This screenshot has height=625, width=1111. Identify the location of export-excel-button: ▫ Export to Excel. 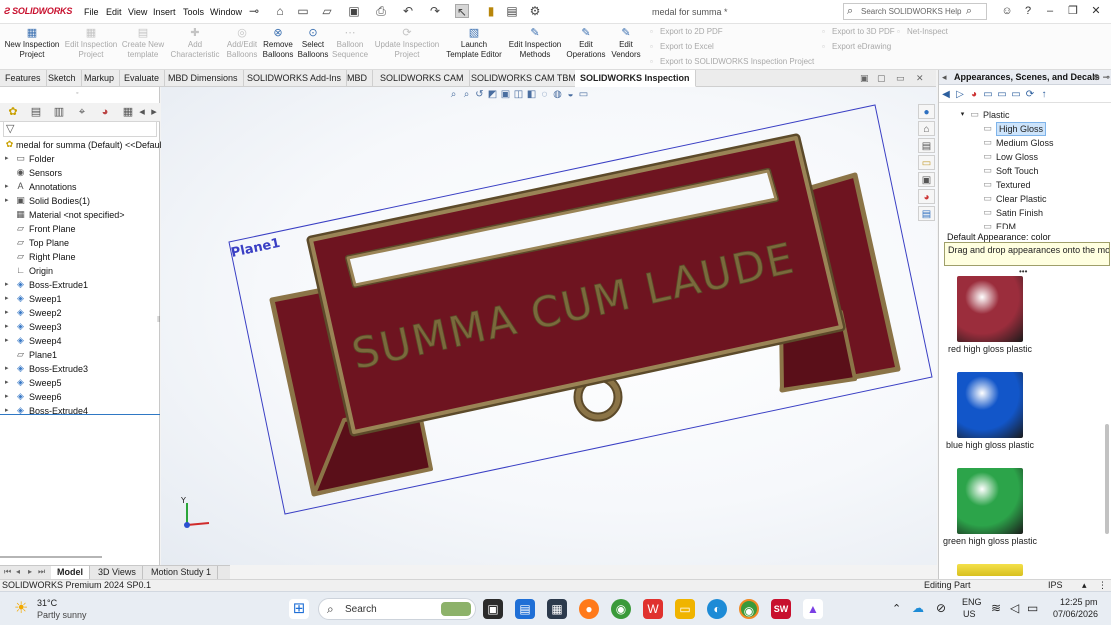
(682, 46).